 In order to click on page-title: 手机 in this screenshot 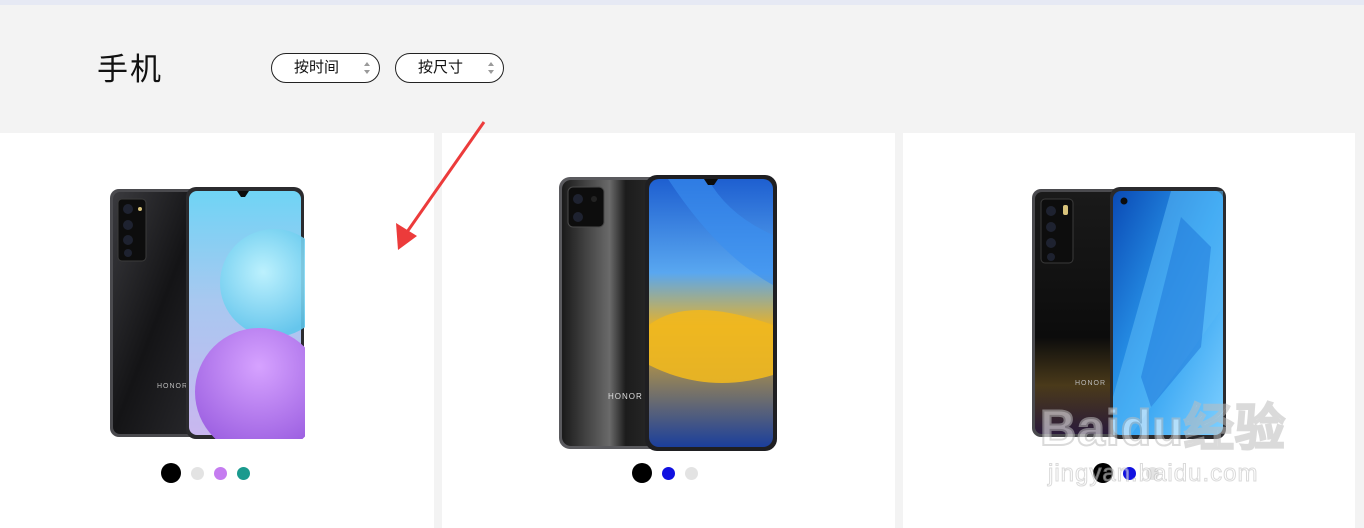, I will do `click(130, 69)`.